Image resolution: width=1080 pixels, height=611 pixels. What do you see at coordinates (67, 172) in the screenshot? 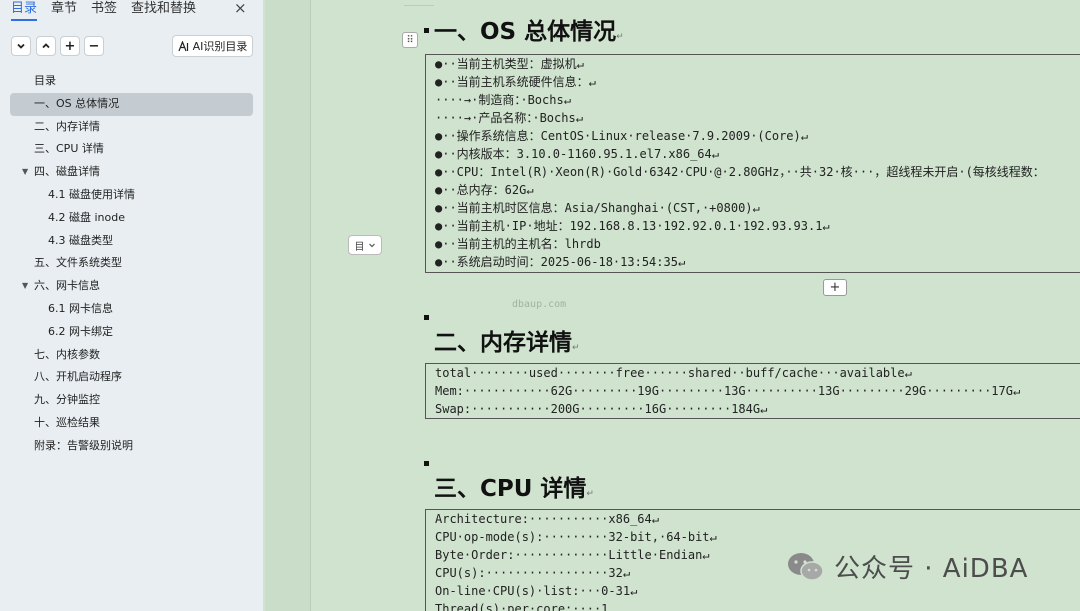
I see `toc-item-label: 四、磁盘详情` at bounding box center [67, 172].